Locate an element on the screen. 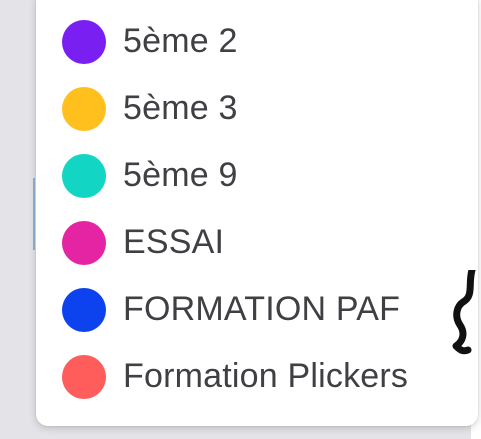 The image size is (481, 439). menu-item-essai: ESSAI is located at coordinates (257, 242).